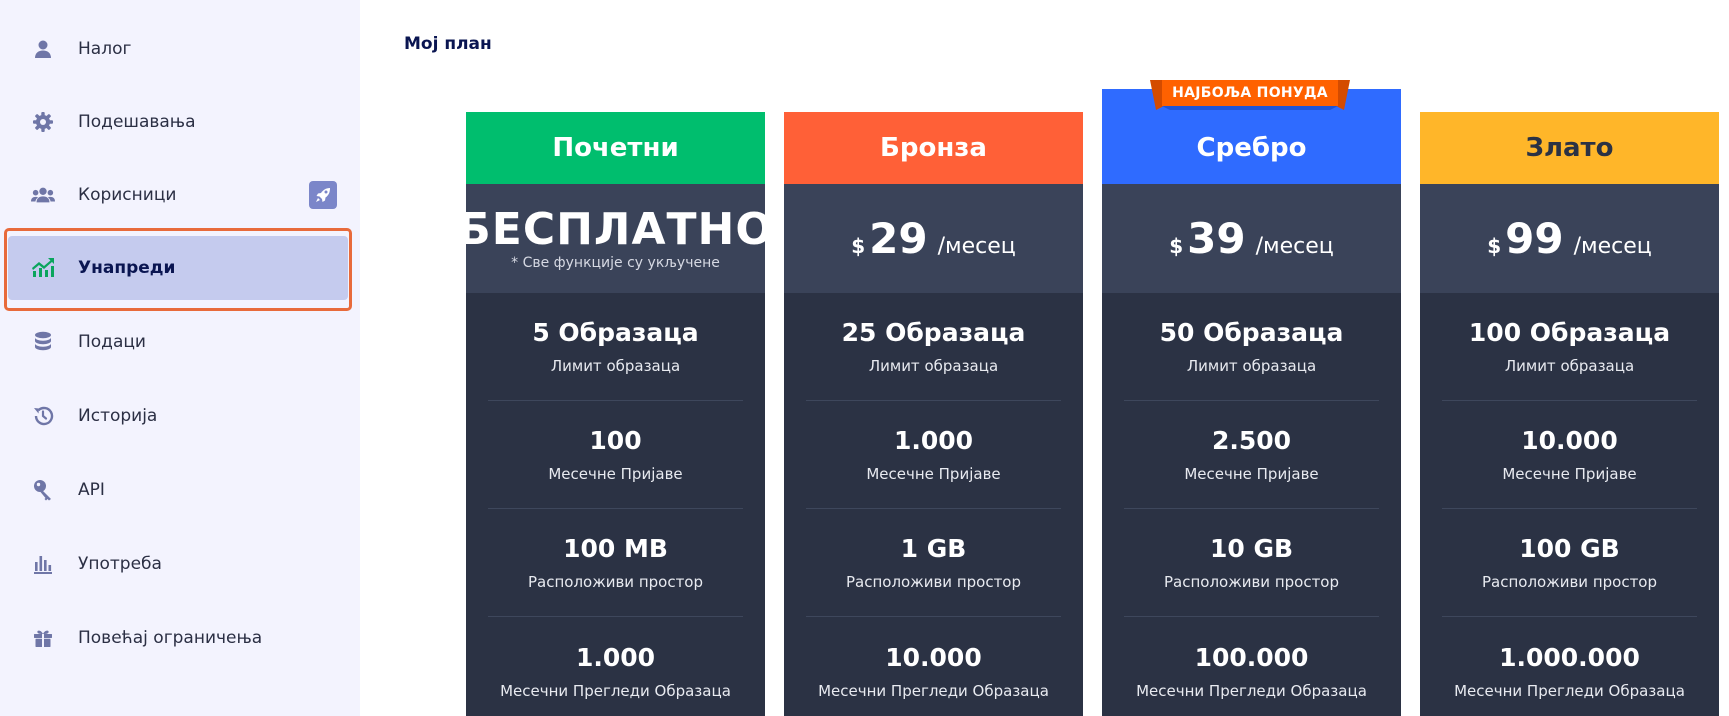  I want to click on gear-icon, so click(43, 122).